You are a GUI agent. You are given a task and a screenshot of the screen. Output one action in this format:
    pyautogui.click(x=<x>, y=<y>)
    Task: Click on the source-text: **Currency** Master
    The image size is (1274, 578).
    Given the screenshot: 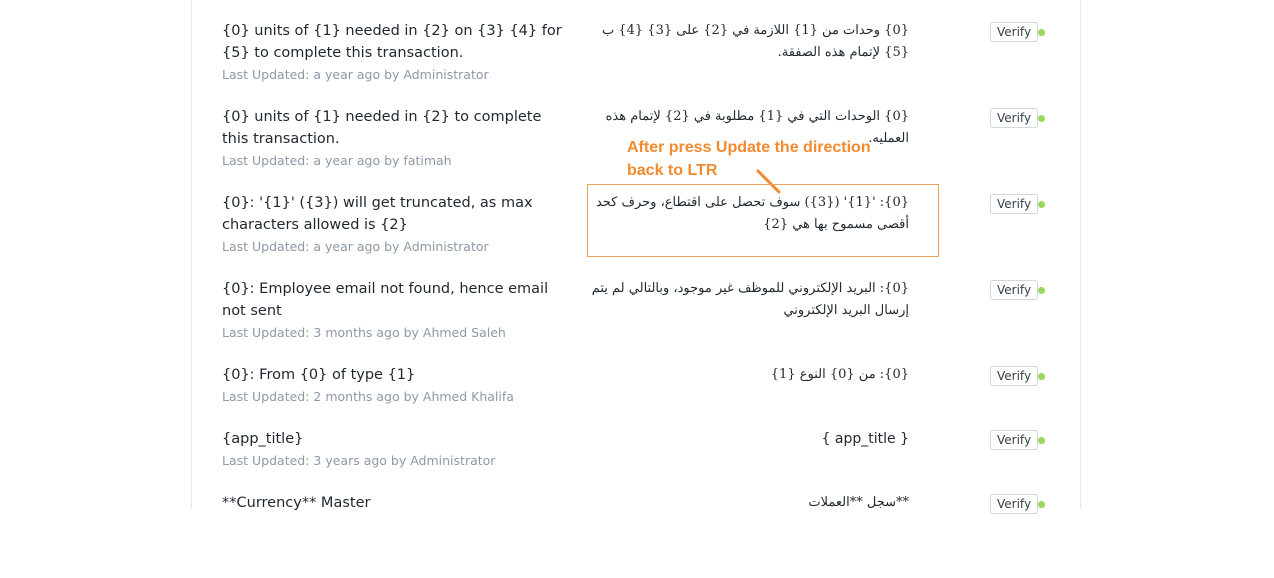 What is the action you would take?
    pyautogui.click(x=392, y=503)
    